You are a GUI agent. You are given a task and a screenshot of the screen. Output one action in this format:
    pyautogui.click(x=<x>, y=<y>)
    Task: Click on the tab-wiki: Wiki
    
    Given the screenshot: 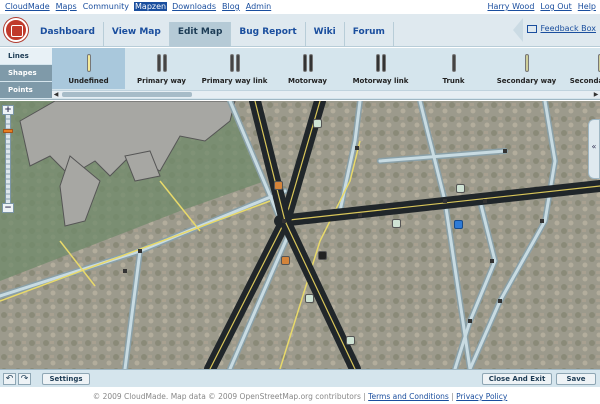 What is the action you would take?
    pyautogui.click(x=325, y=34)
    